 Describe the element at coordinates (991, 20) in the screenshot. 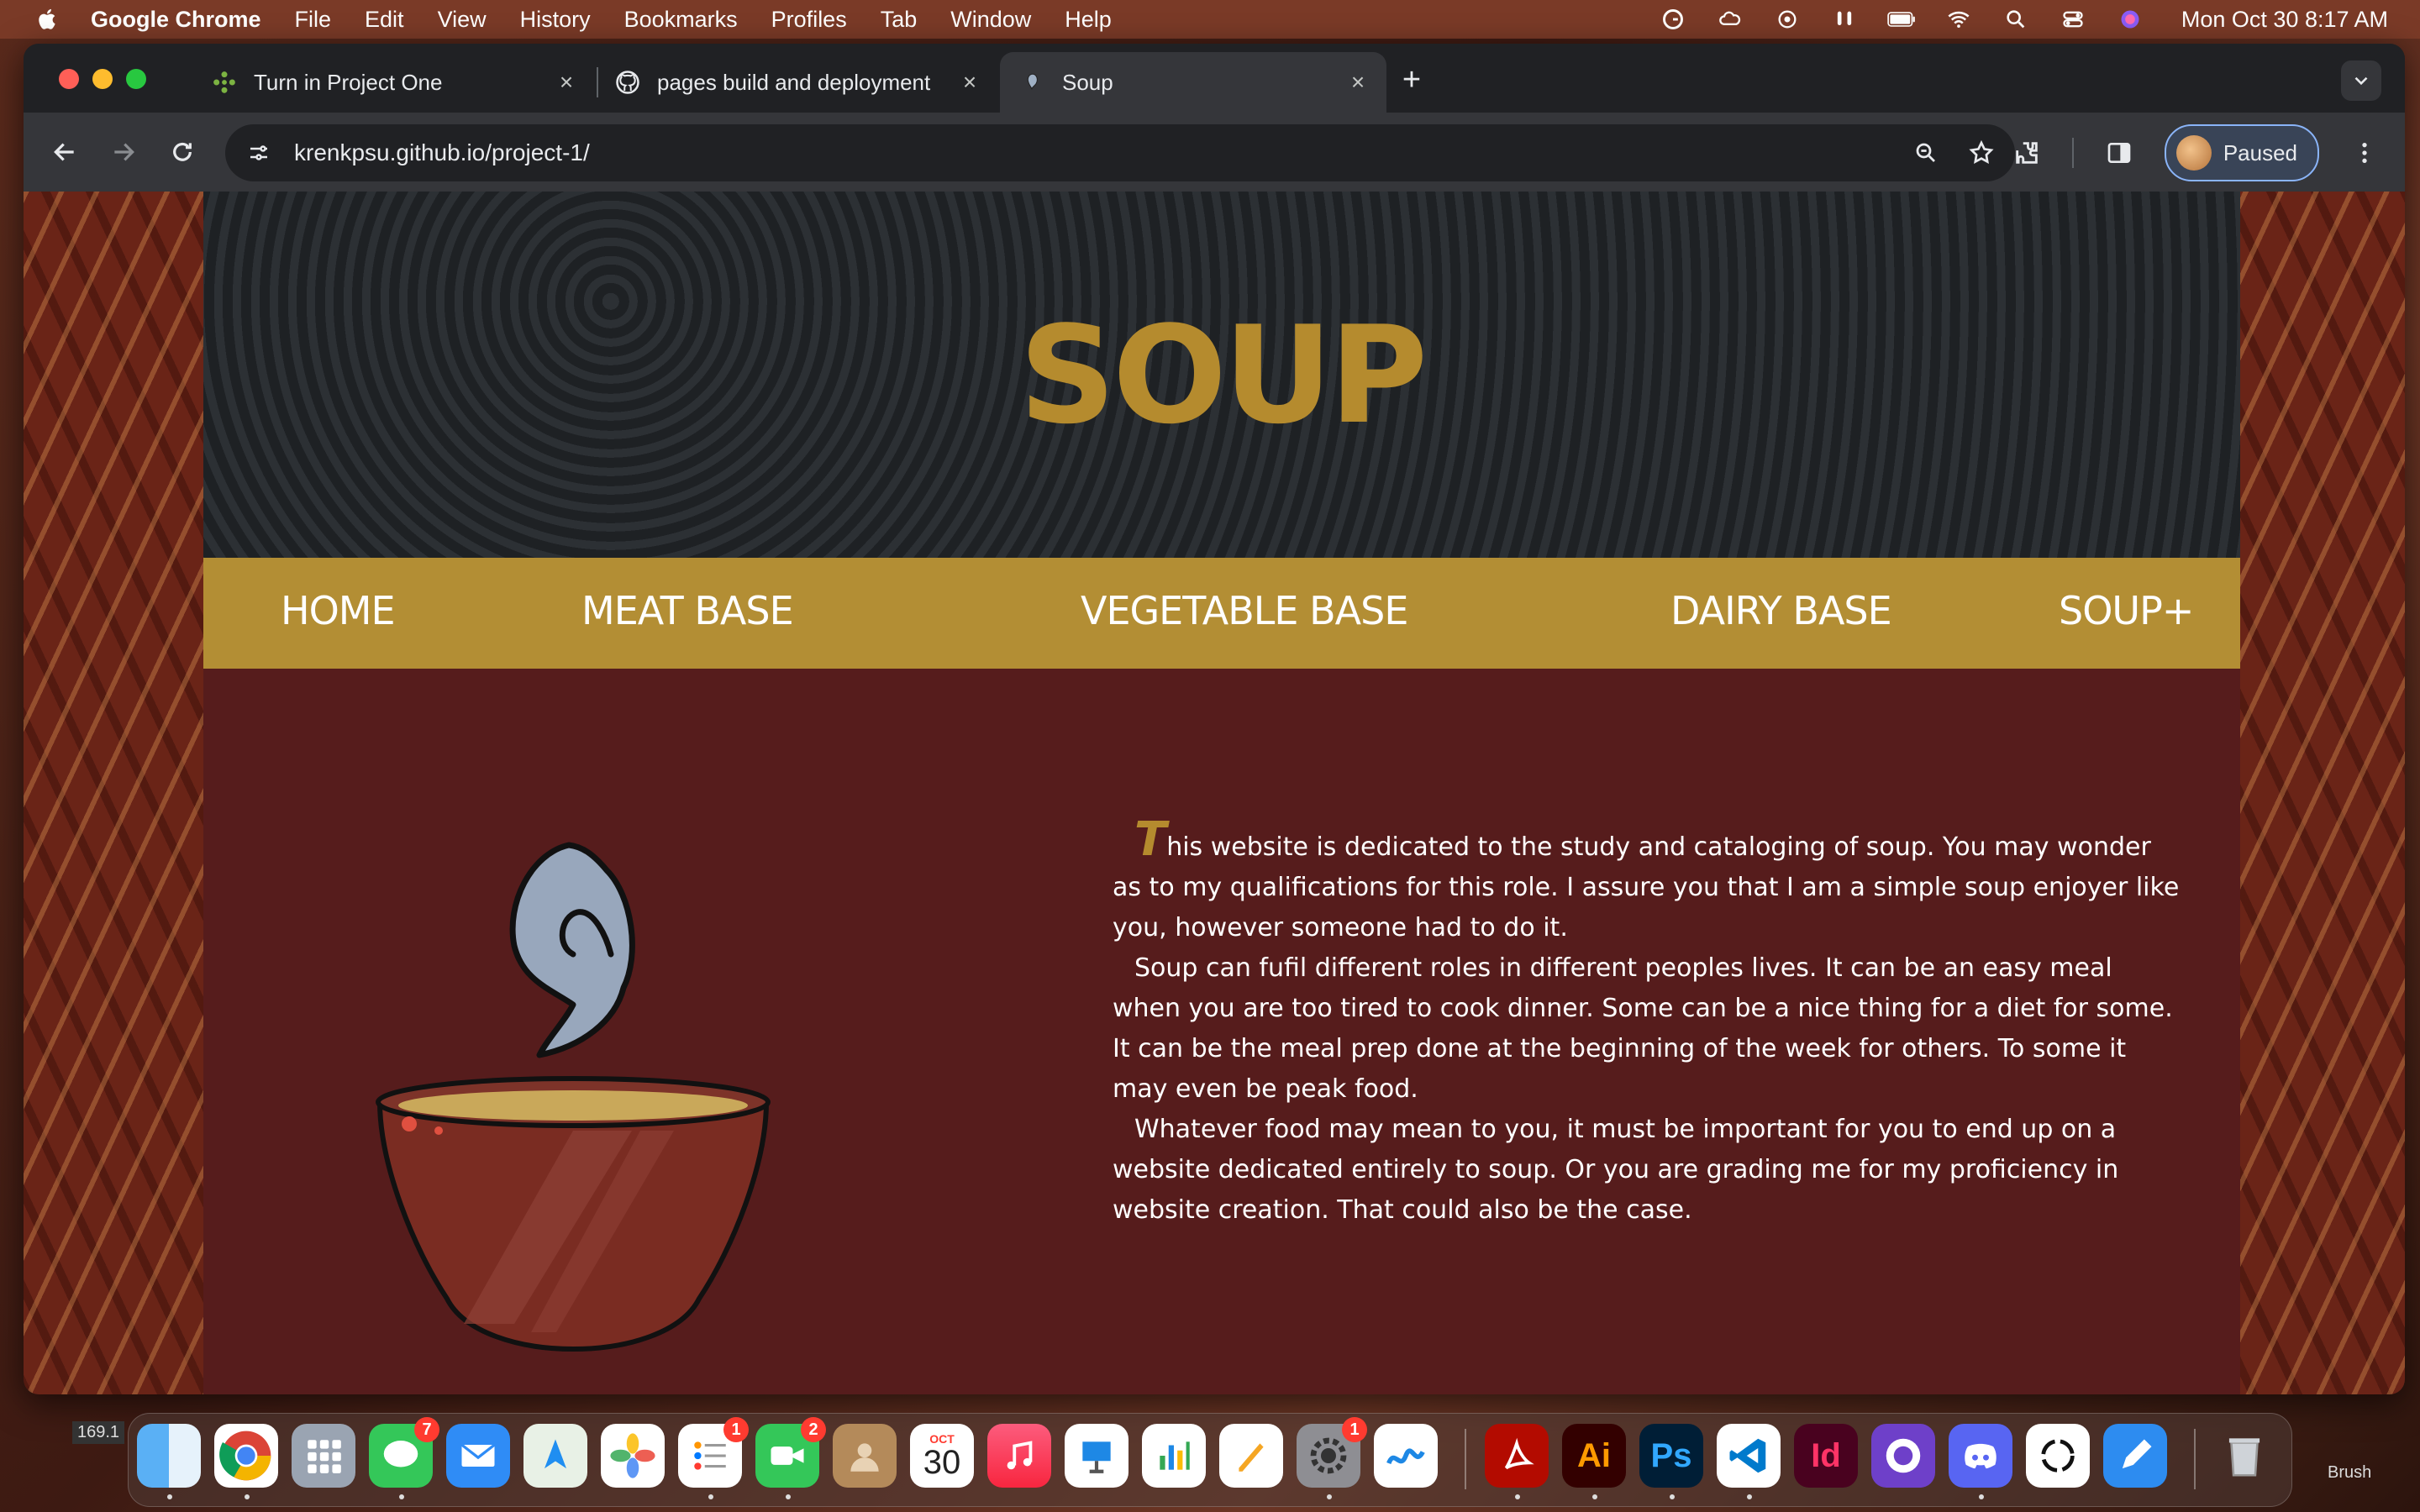

I see `menu-window: Window` at that location.